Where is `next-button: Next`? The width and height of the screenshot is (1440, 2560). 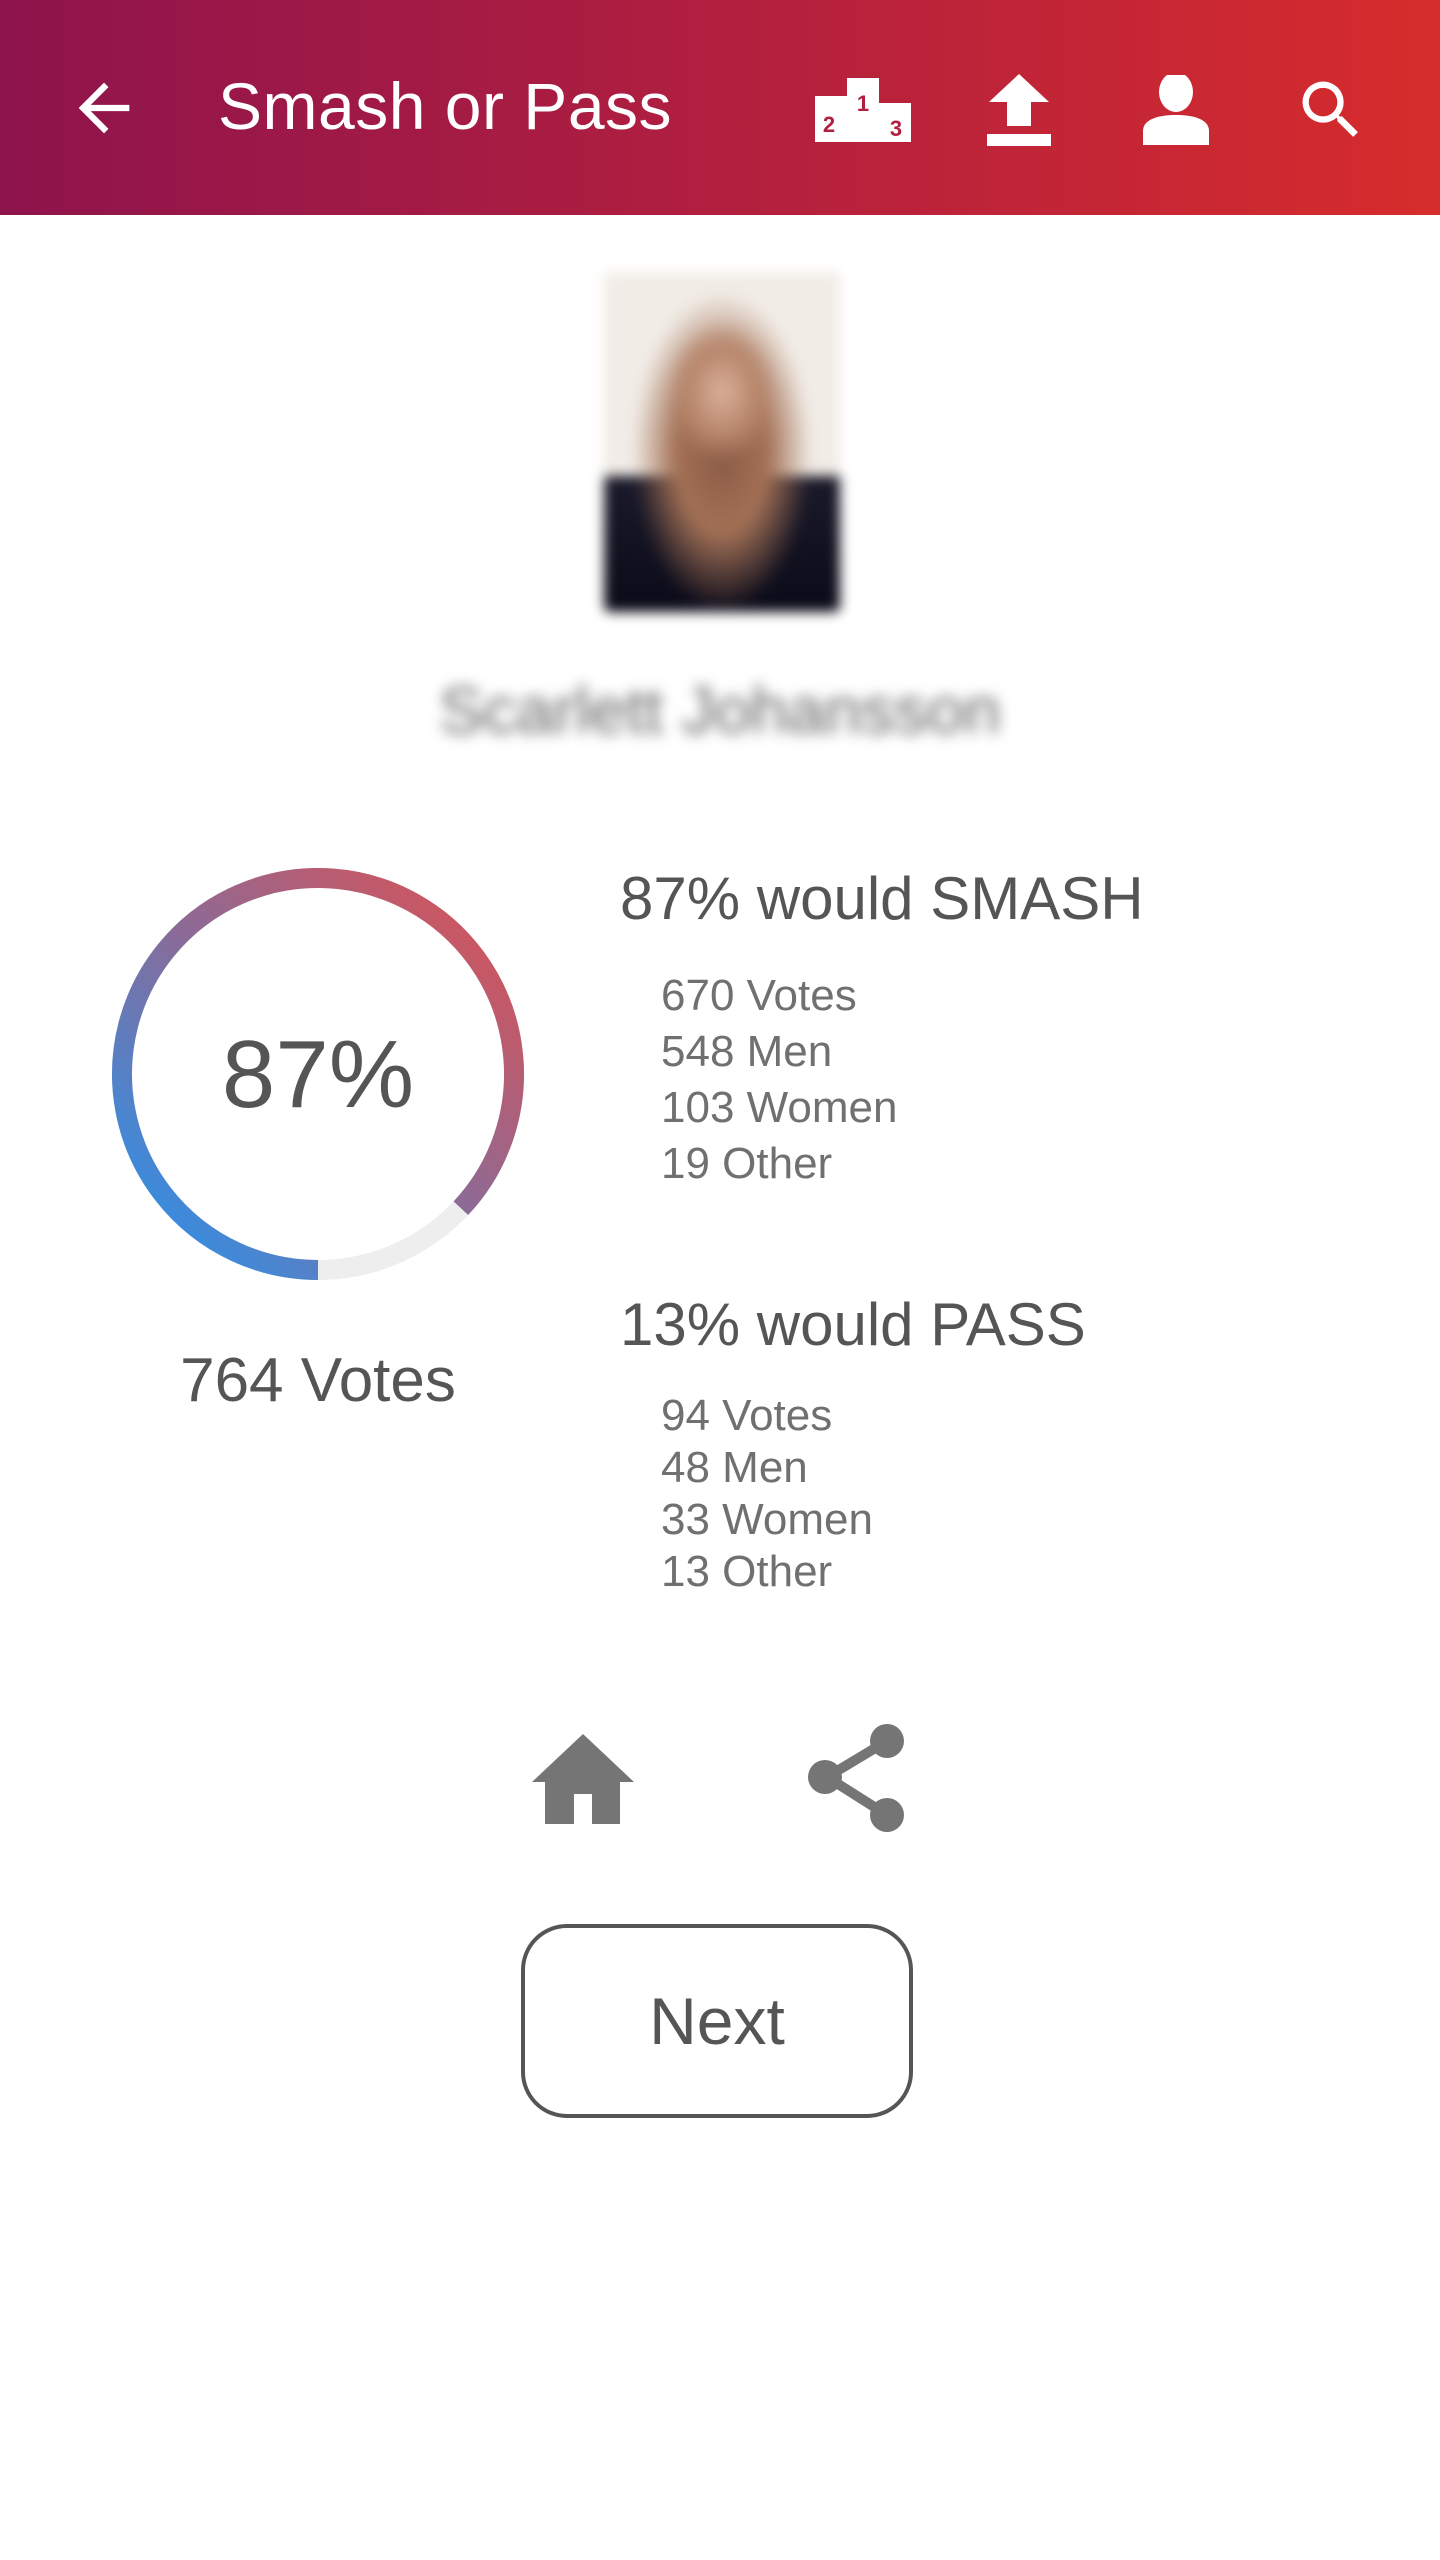
next-button: Next is located at coordinates (717, 2021).